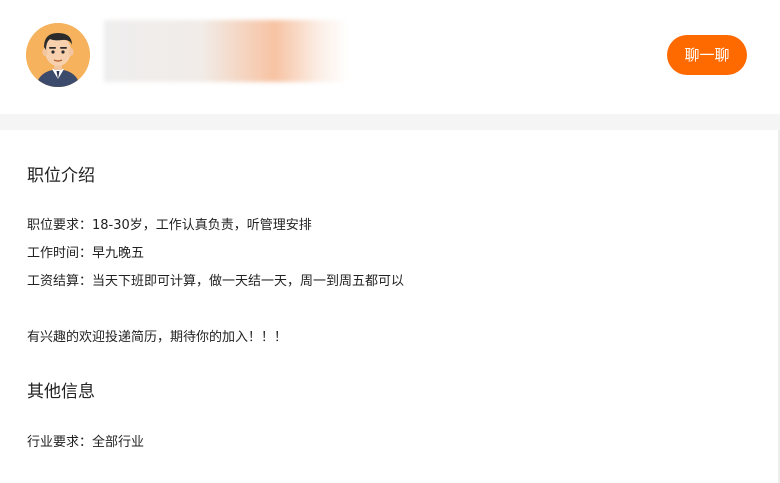 The image size is (780, 483). Describe the element at coordinates (707, 55) in the screenshot. I see `chat-button: 聊一聊` at that location.